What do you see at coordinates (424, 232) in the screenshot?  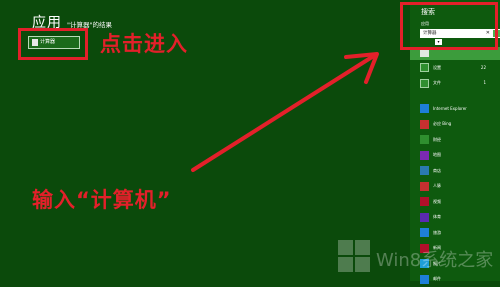 I see `travel-icon` at bounding box center [424, 232].